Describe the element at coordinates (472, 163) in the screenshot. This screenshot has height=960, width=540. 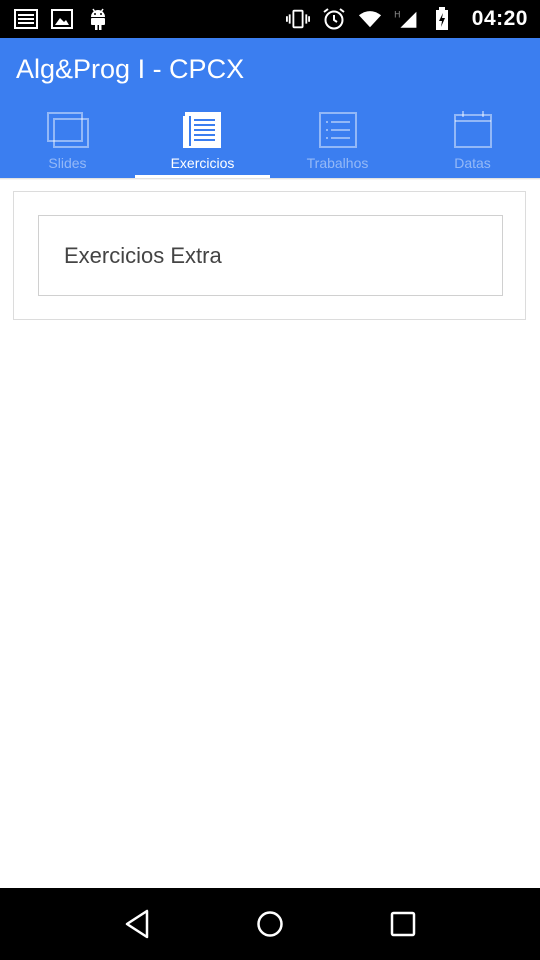
I see `tab-label: Datas` at that location.